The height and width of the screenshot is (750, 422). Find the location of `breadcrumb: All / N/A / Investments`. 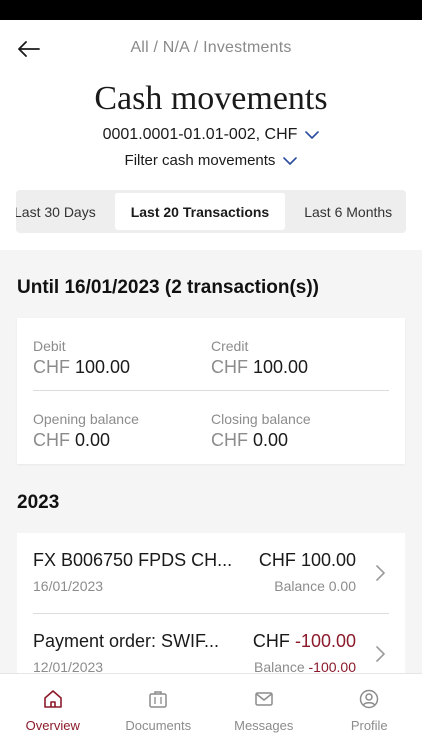

breadcrumb: All / N/A / Investments is located at coordinates (211, 48).